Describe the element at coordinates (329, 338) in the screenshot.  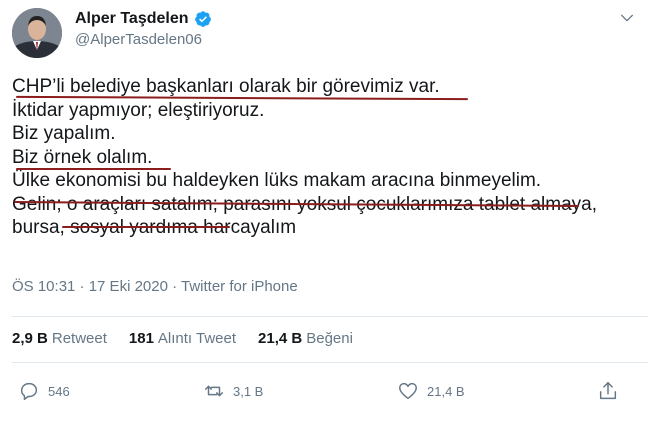
I see `like-stat-label: Beğeni` at that location.